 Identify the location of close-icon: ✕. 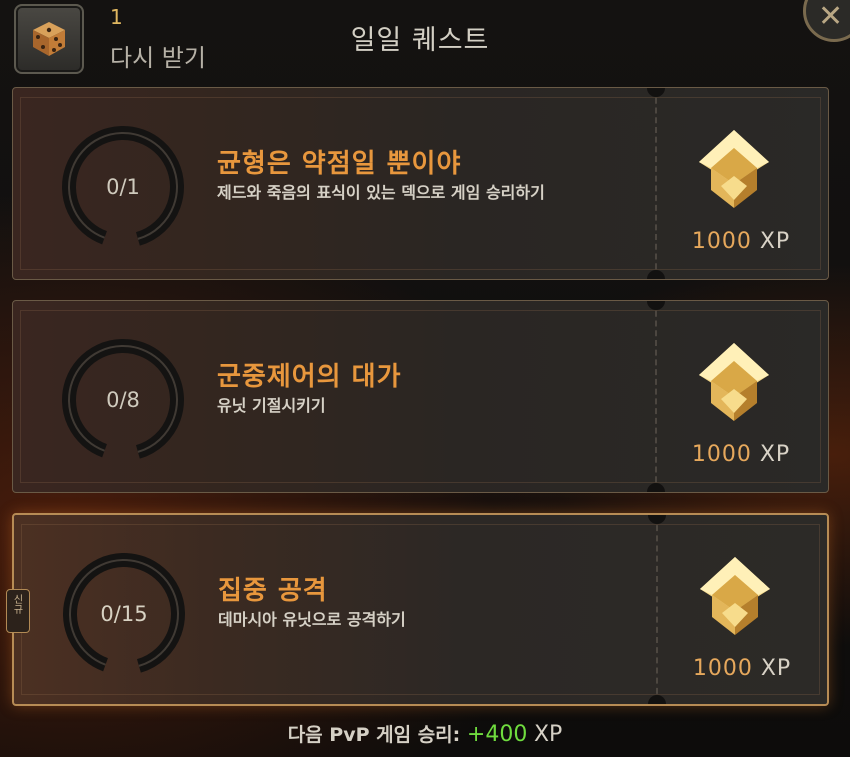
(831, 17).